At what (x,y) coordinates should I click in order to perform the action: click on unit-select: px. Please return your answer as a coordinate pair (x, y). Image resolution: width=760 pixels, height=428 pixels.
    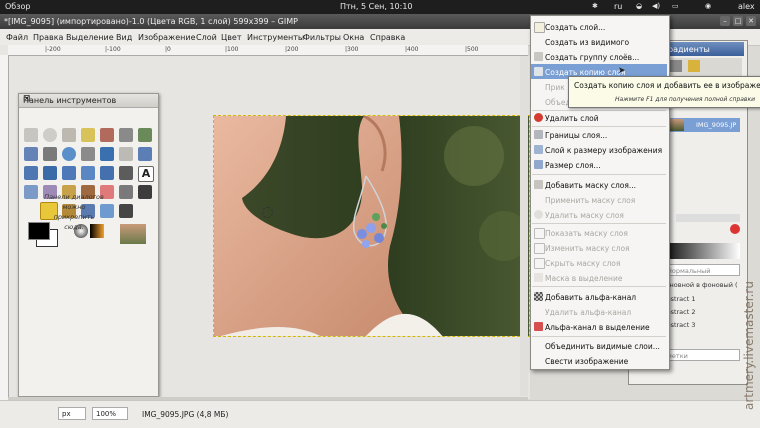
    Looking at the image, I should click on (72, 413).